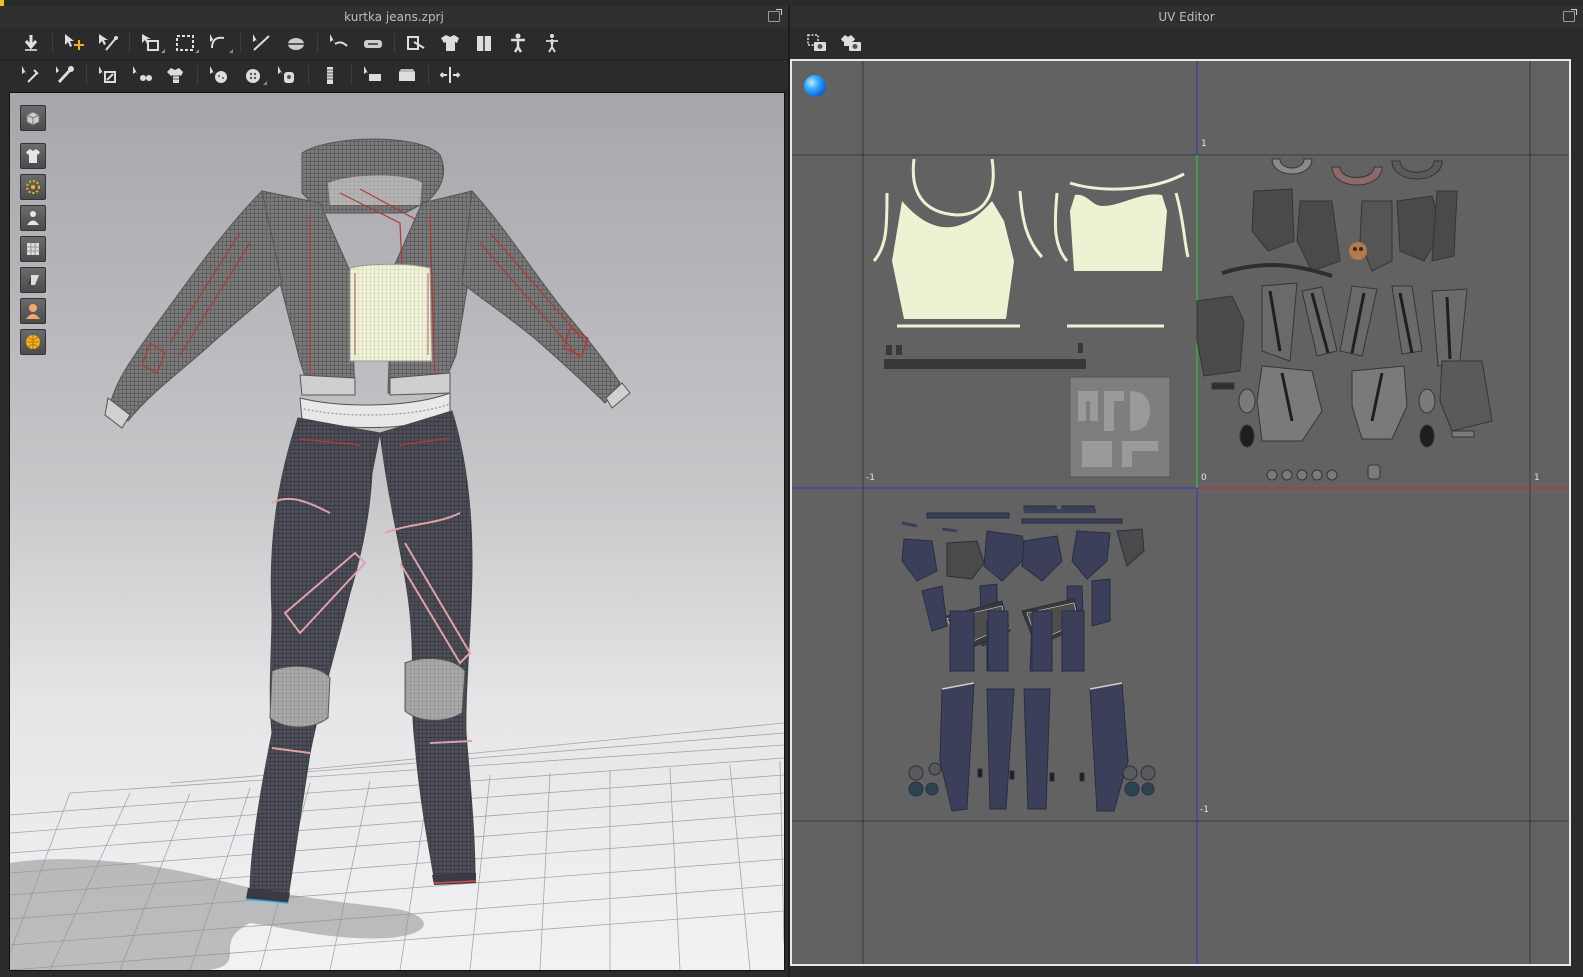  Describe the element at coordinates (217, 914) in the screenshot. I see `avatar-shadow` at that location.